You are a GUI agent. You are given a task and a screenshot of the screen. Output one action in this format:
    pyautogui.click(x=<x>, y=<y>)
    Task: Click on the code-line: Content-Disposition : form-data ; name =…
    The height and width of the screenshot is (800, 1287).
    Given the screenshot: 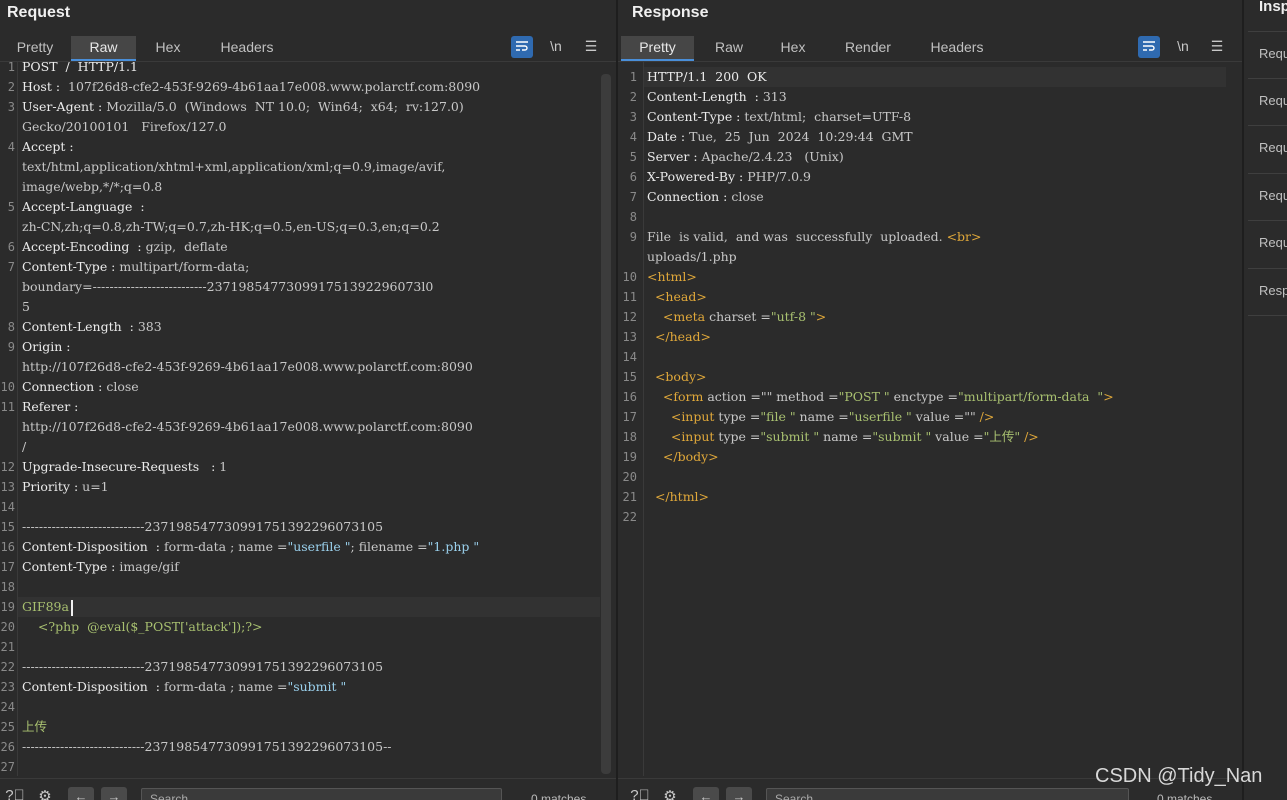 What is the action you would take?
    pyautogui.click(x=250, y=547)
    